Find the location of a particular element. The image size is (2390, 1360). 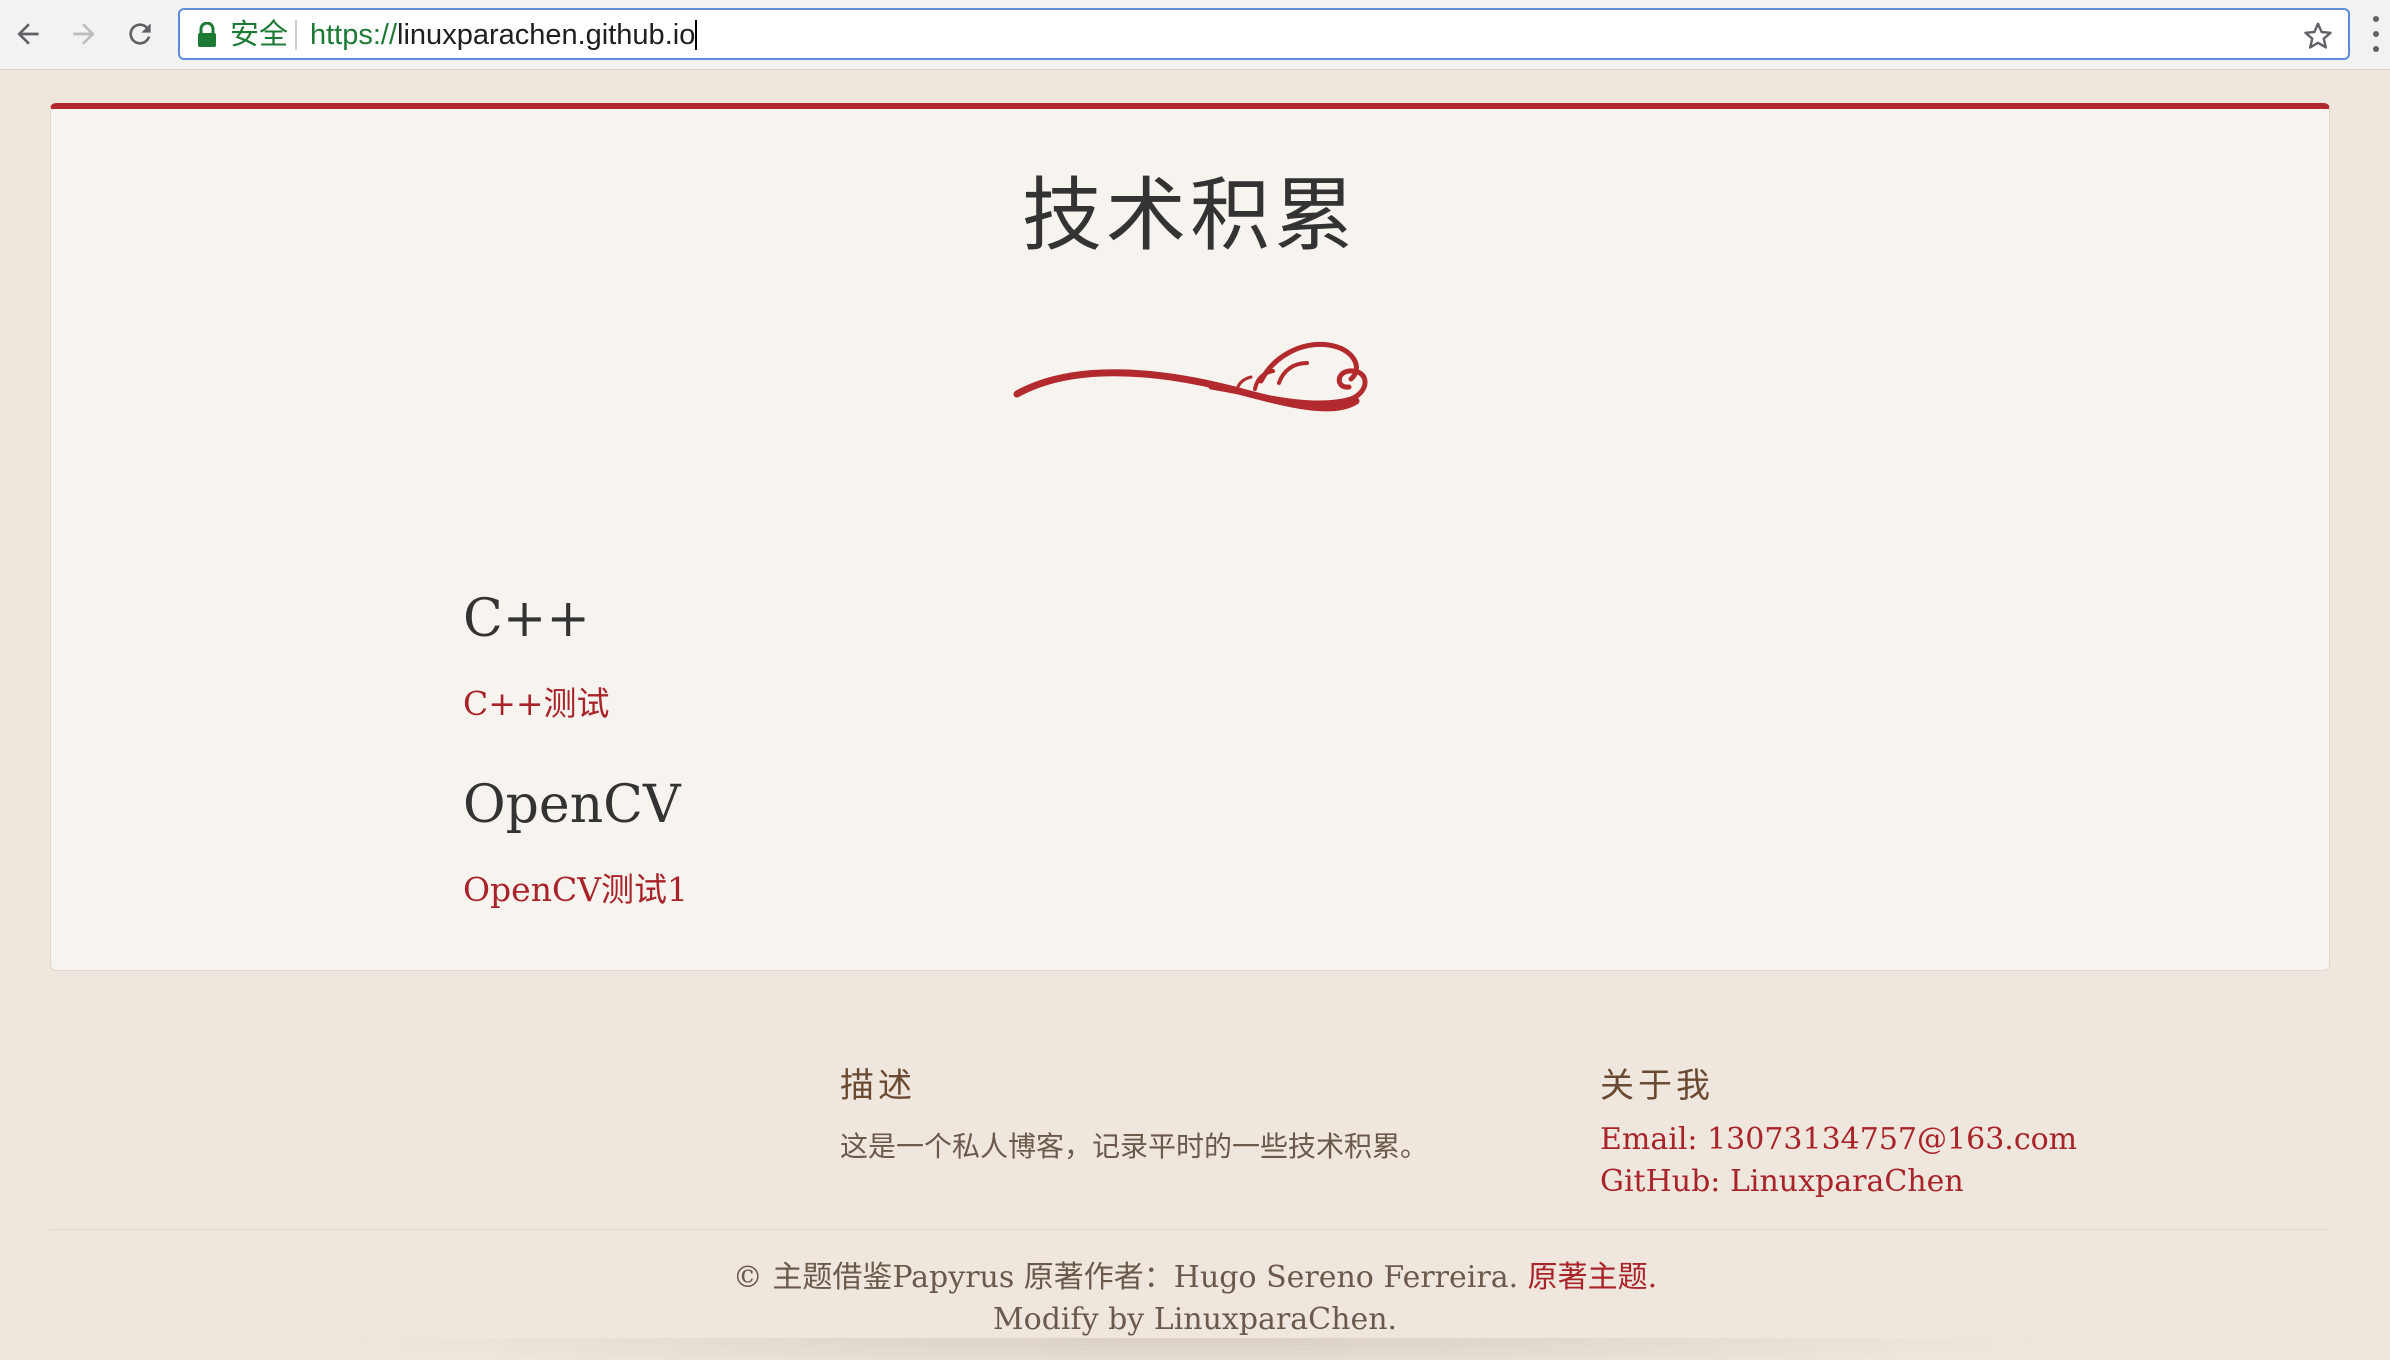

text-caret is located at coordinates (696, 35).